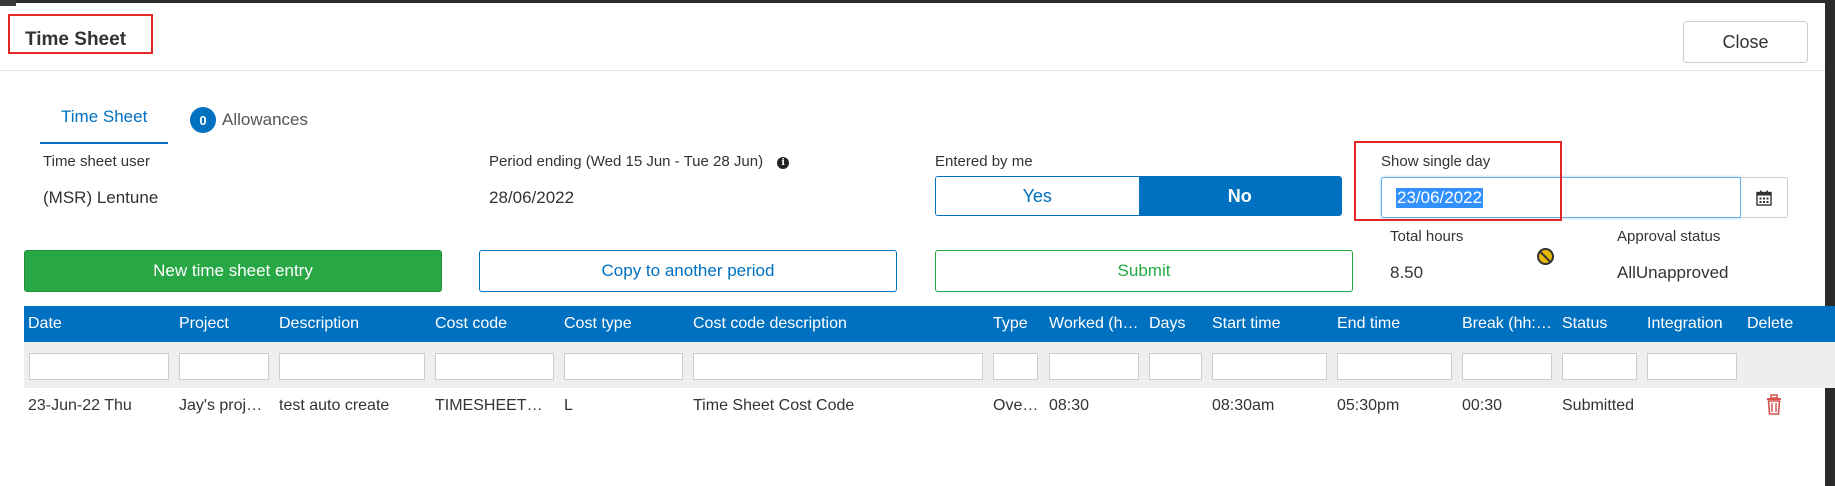 The height and width of the screenshot is (486, 1835). I want to click on col-cost-code-description: Cost code description, so click(833, 324).